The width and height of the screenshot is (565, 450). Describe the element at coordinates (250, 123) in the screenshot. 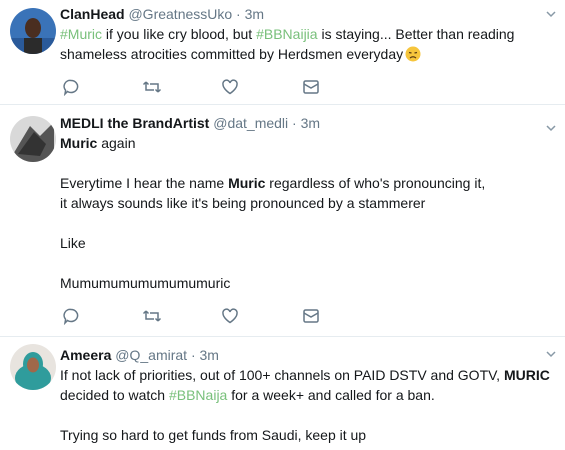

I see `author-handle: @dat_medli` at that location.